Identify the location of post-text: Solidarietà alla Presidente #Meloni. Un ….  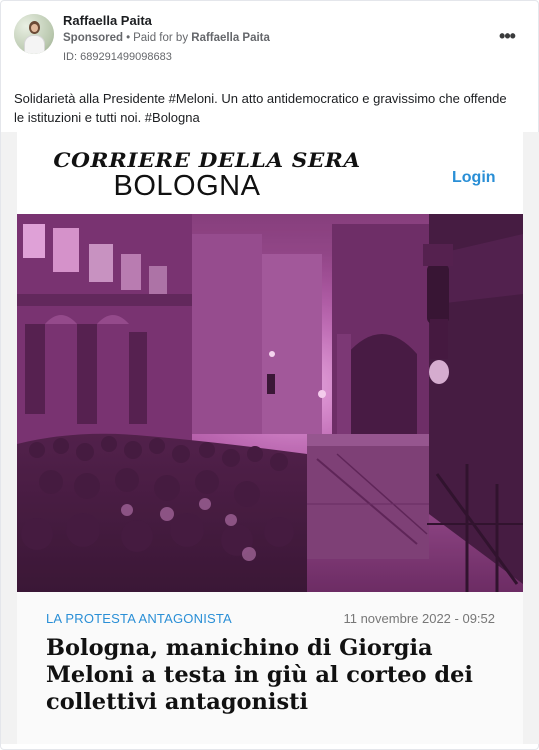
(260, 108).